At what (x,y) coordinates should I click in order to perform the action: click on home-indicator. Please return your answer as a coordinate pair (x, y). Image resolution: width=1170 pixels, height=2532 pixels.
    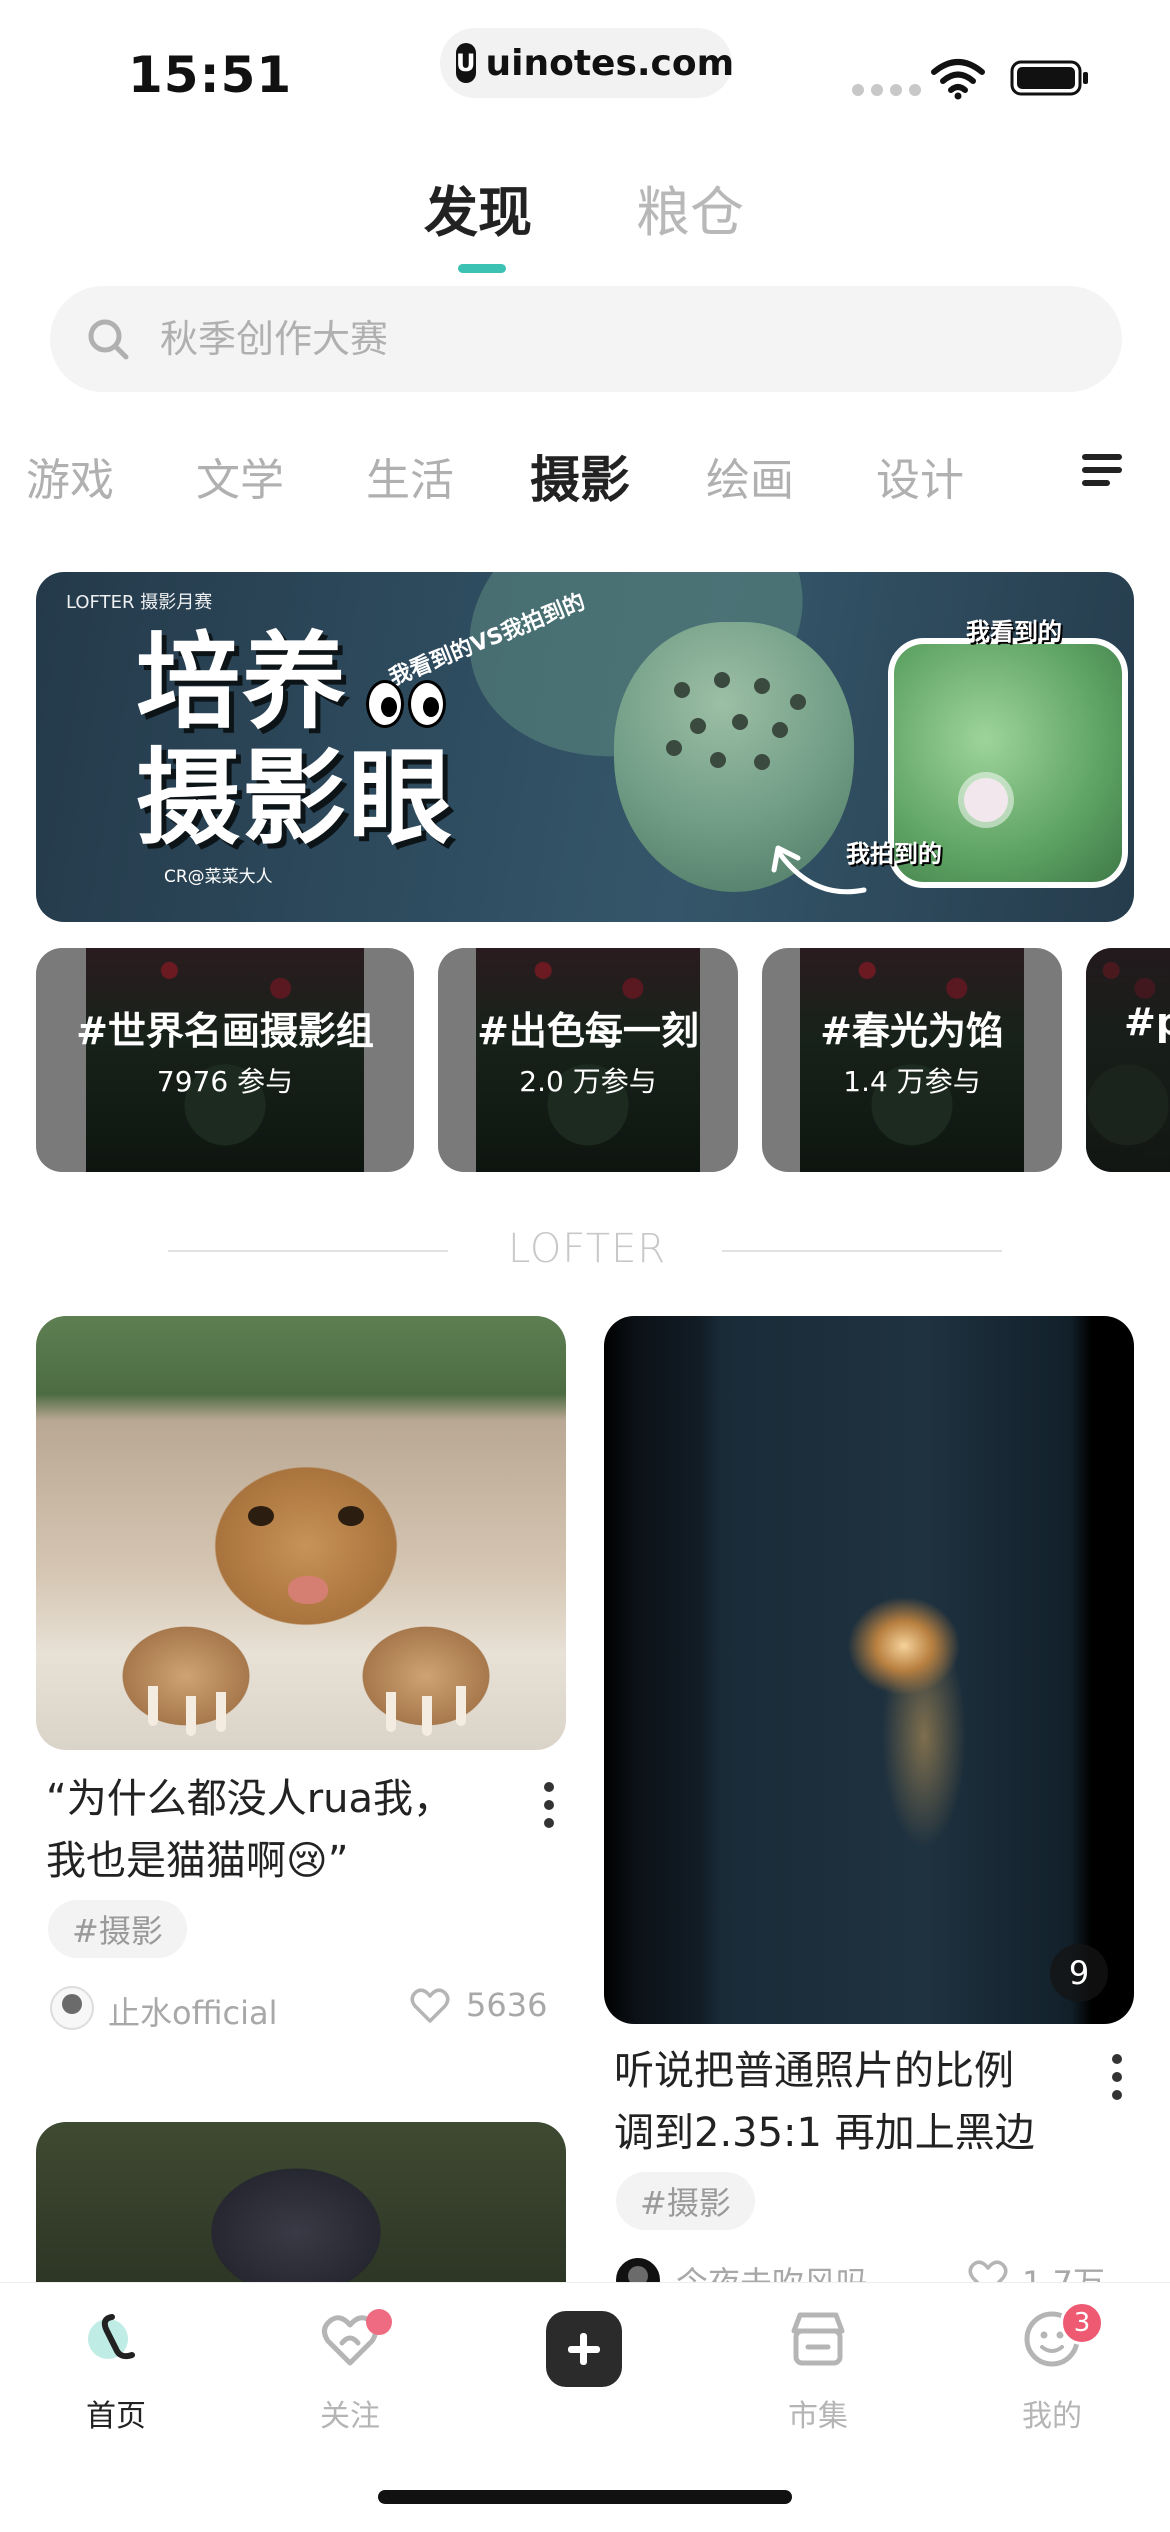
    Looking at the image, I should click on (585, 2497).